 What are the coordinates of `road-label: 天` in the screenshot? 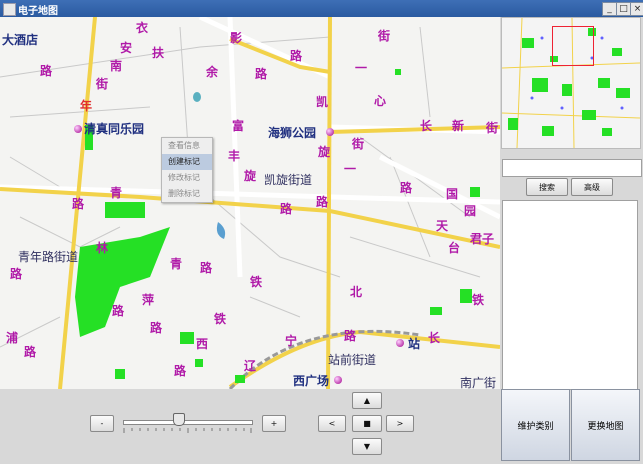 It's located at (442, 226).